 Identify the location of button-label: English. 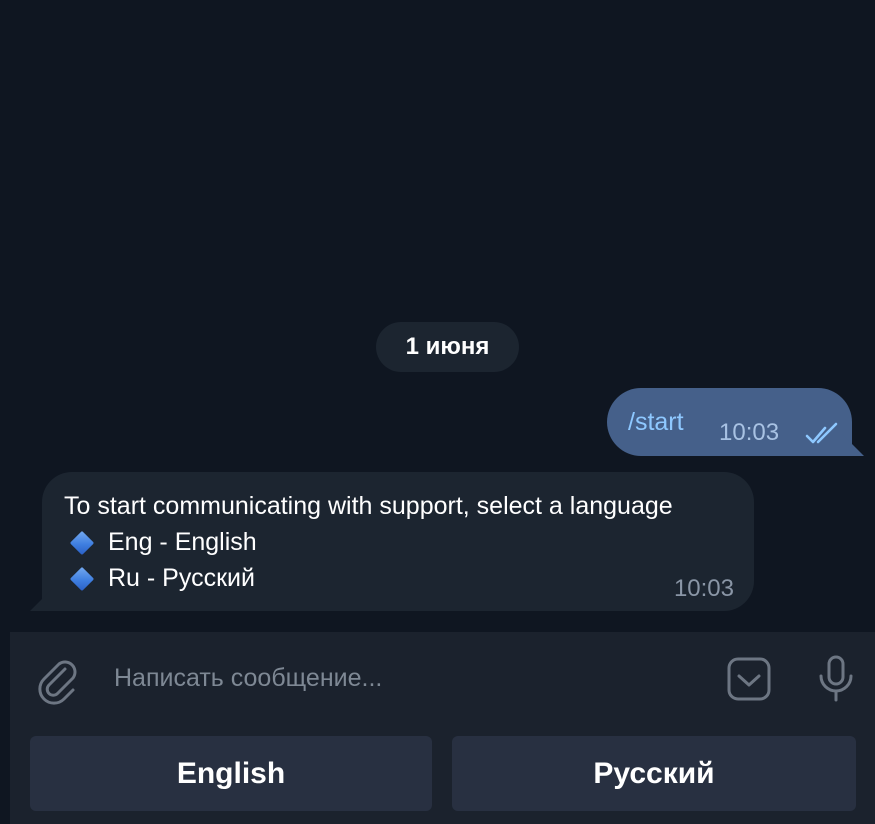
(231, 773).